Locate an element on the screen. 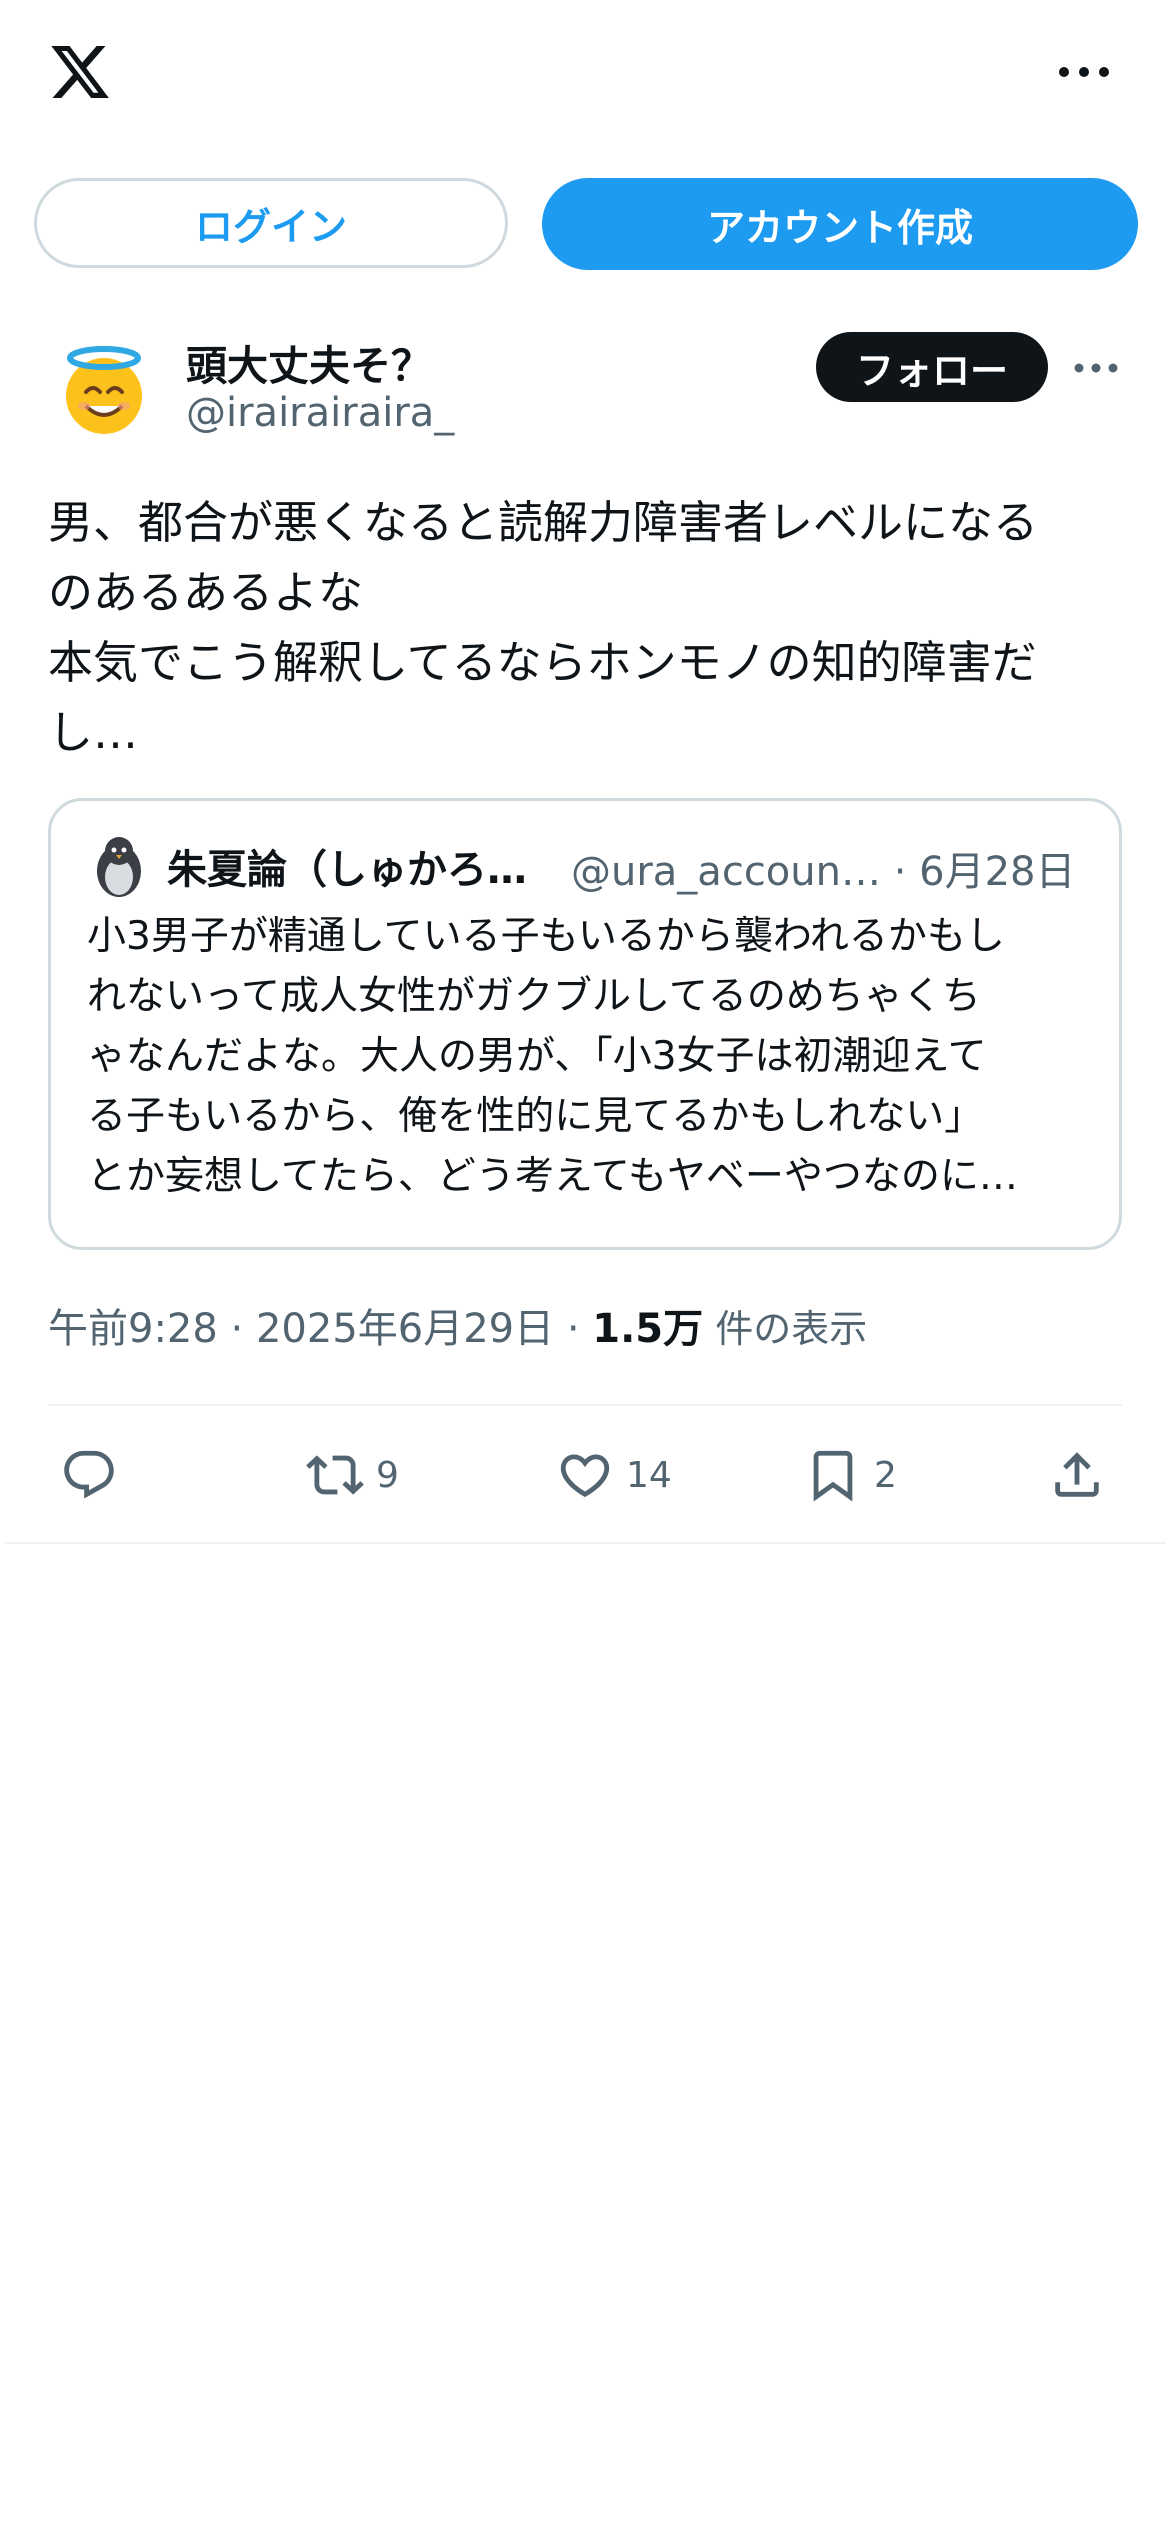 Image resolution: width=1170 pixels, height=2532 pixels. share-button is located at coordinates (1077, 1475).